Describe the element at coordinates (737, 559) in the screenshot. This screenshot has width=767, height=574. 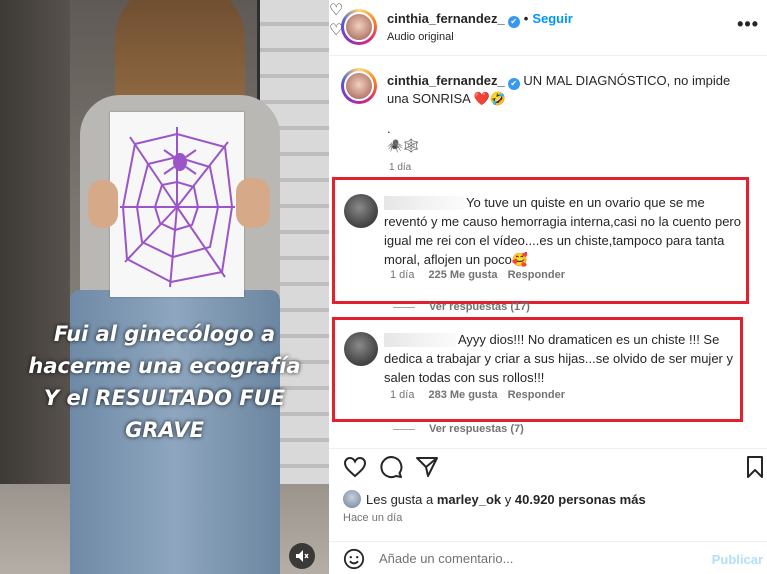
I see `publish-button: Publicar` at that location.